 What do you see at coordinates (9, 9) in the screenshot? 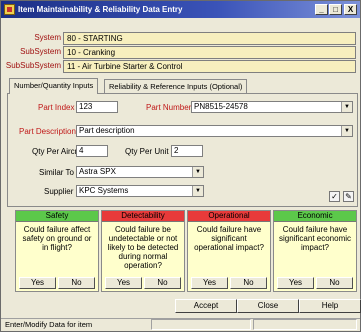
I see `app-icon` at bounding box center [9, 9].